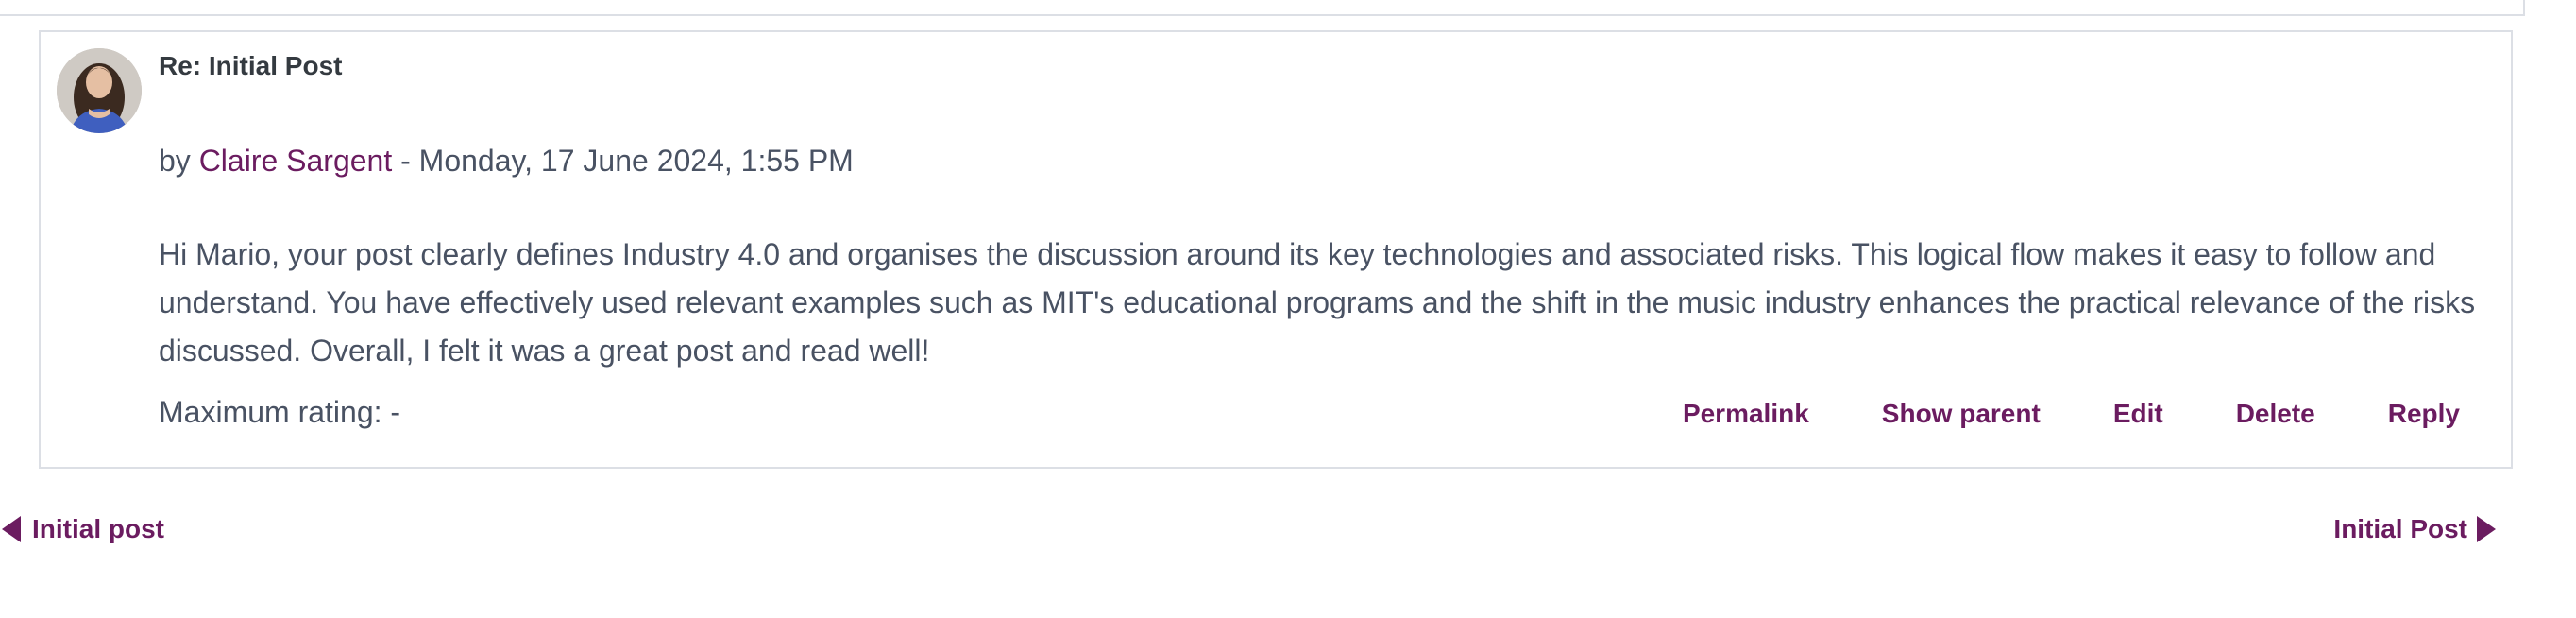 The image size is (2576, 618). What do you see at coordinates (11, 529) in the screenshot?
I see `triangle-left-icon` at bounding box center [11, 529].